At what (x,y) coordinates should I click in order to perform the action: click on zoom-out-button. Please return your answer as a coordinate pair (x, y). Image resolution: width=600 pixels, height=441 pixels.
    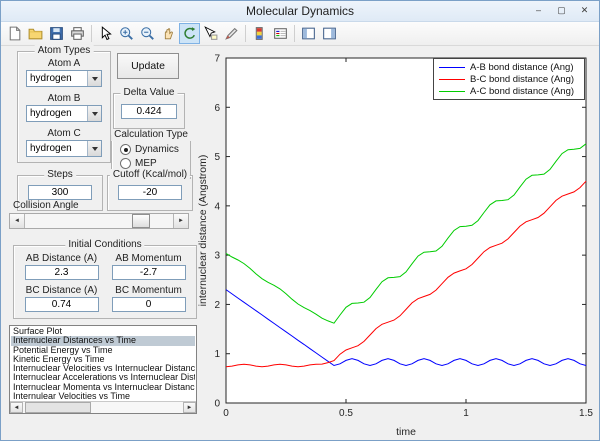
    Looking at the image, I should click on (147, 33).